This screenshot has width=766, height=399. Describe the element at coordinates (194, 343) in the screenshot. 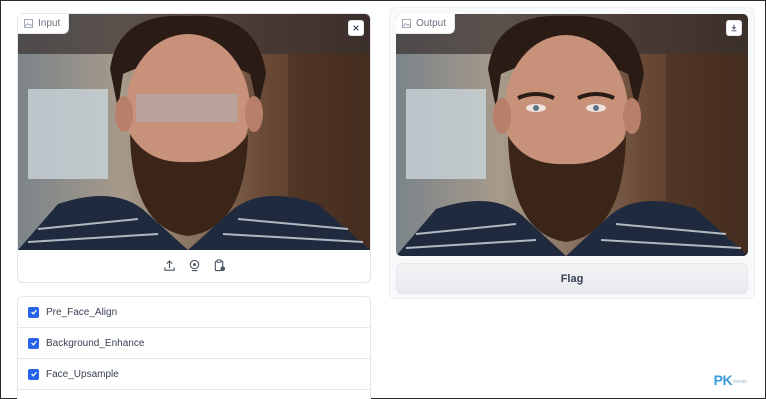

I see `option-background-enhance: Background_Enhance` at that location.